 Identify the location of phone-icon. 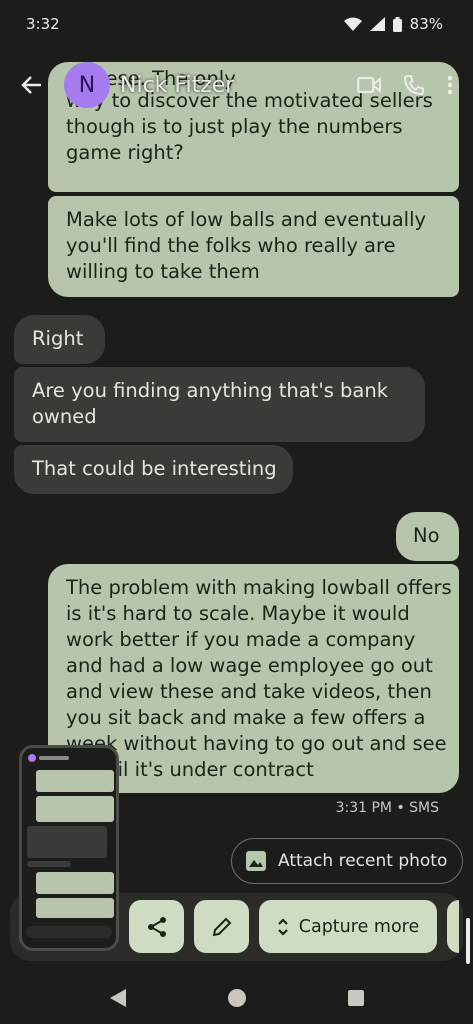
(414, 85).